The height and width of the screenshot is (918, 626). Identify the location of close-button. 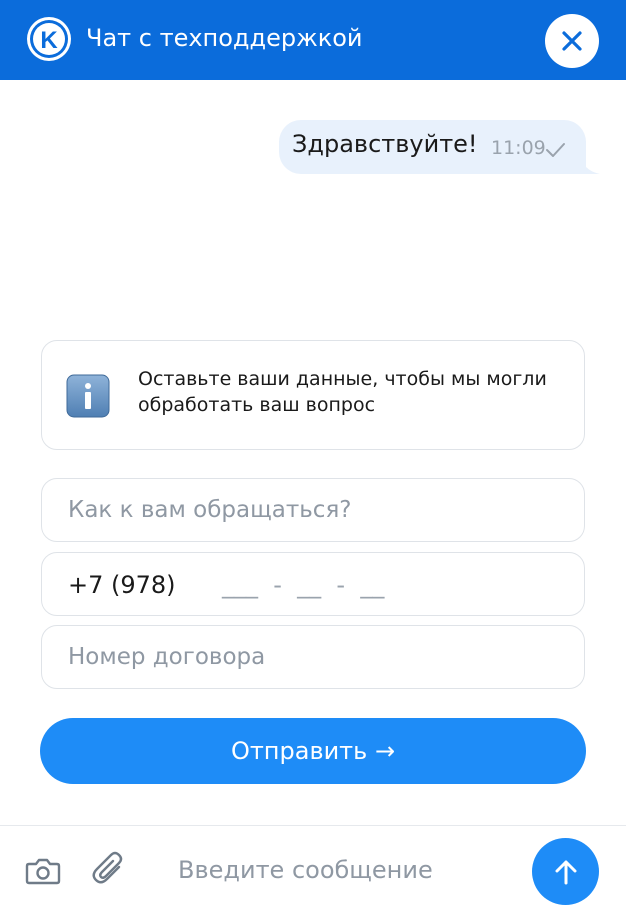
(572, 41).